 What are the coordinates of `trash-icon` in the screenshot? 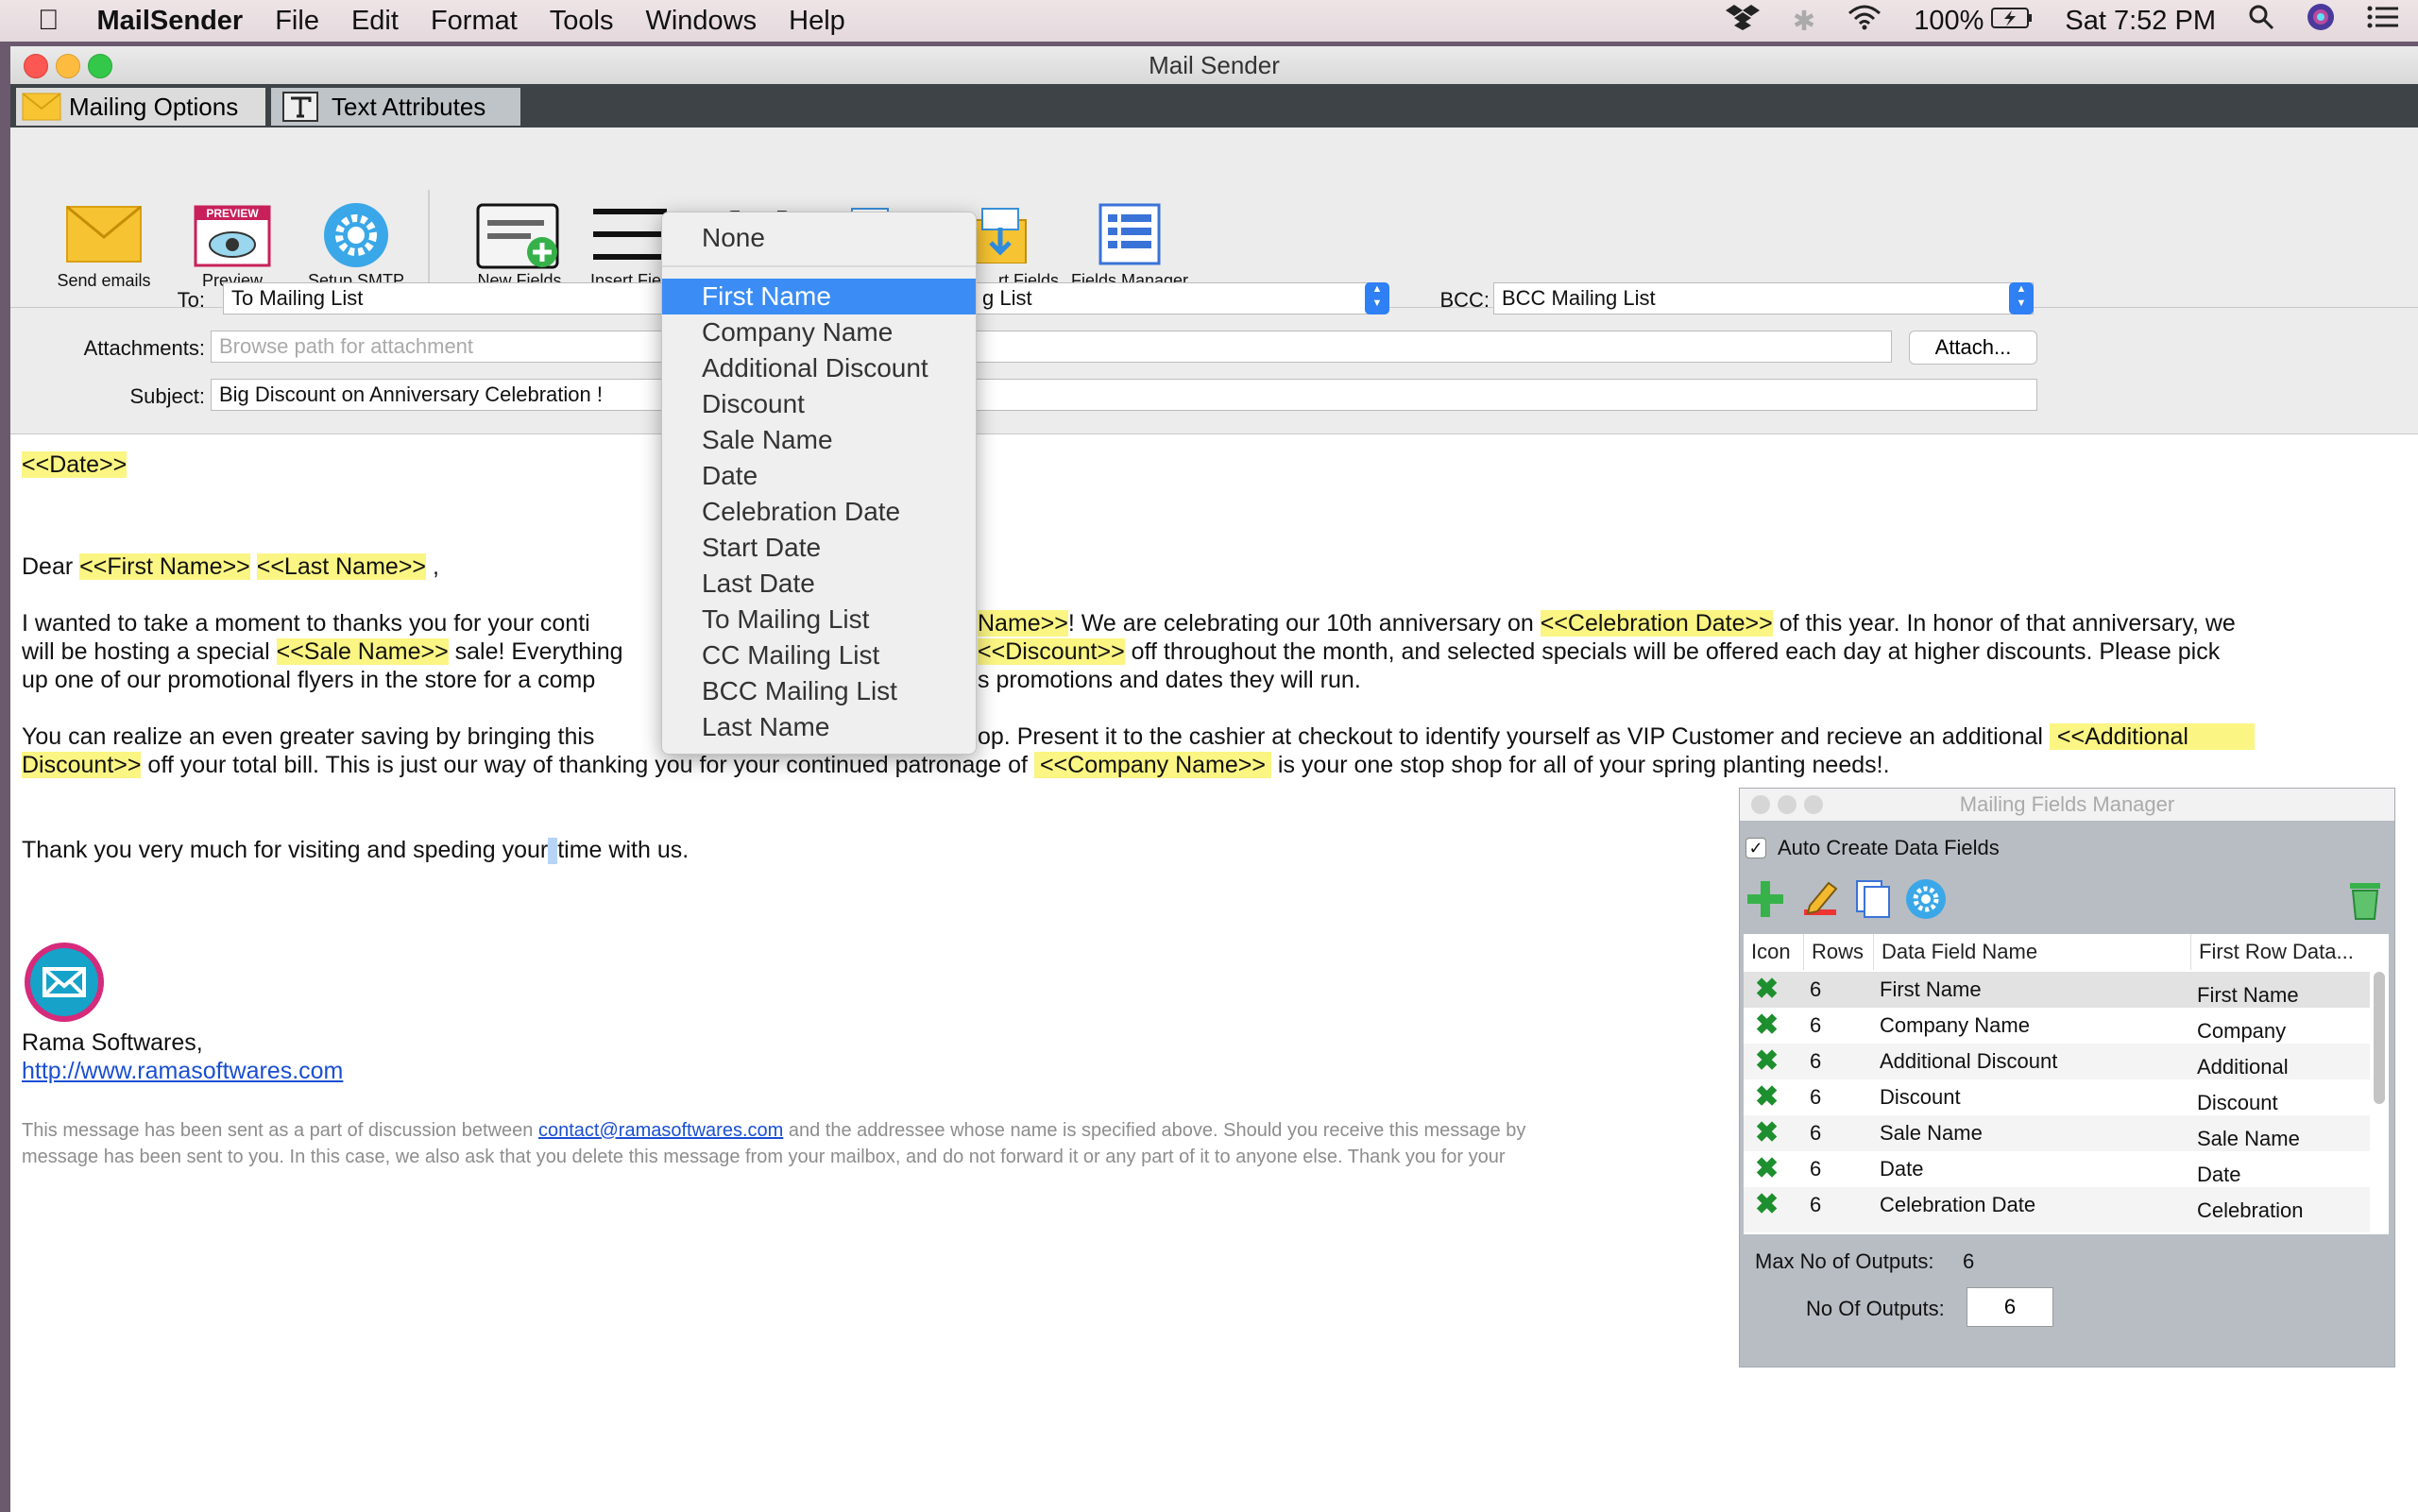 It's located at (2365, 901).